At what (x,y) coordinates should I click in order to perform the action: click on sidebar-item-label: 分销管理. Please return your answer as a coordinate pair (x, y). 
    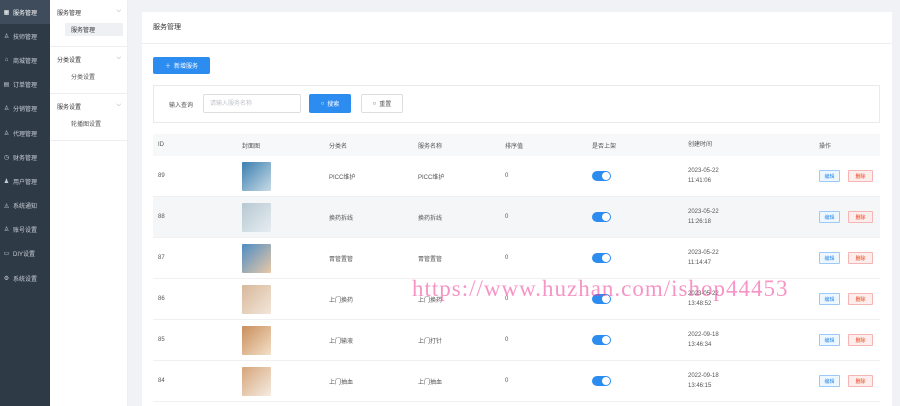
    Looking at the image, I should click on (25, 110).